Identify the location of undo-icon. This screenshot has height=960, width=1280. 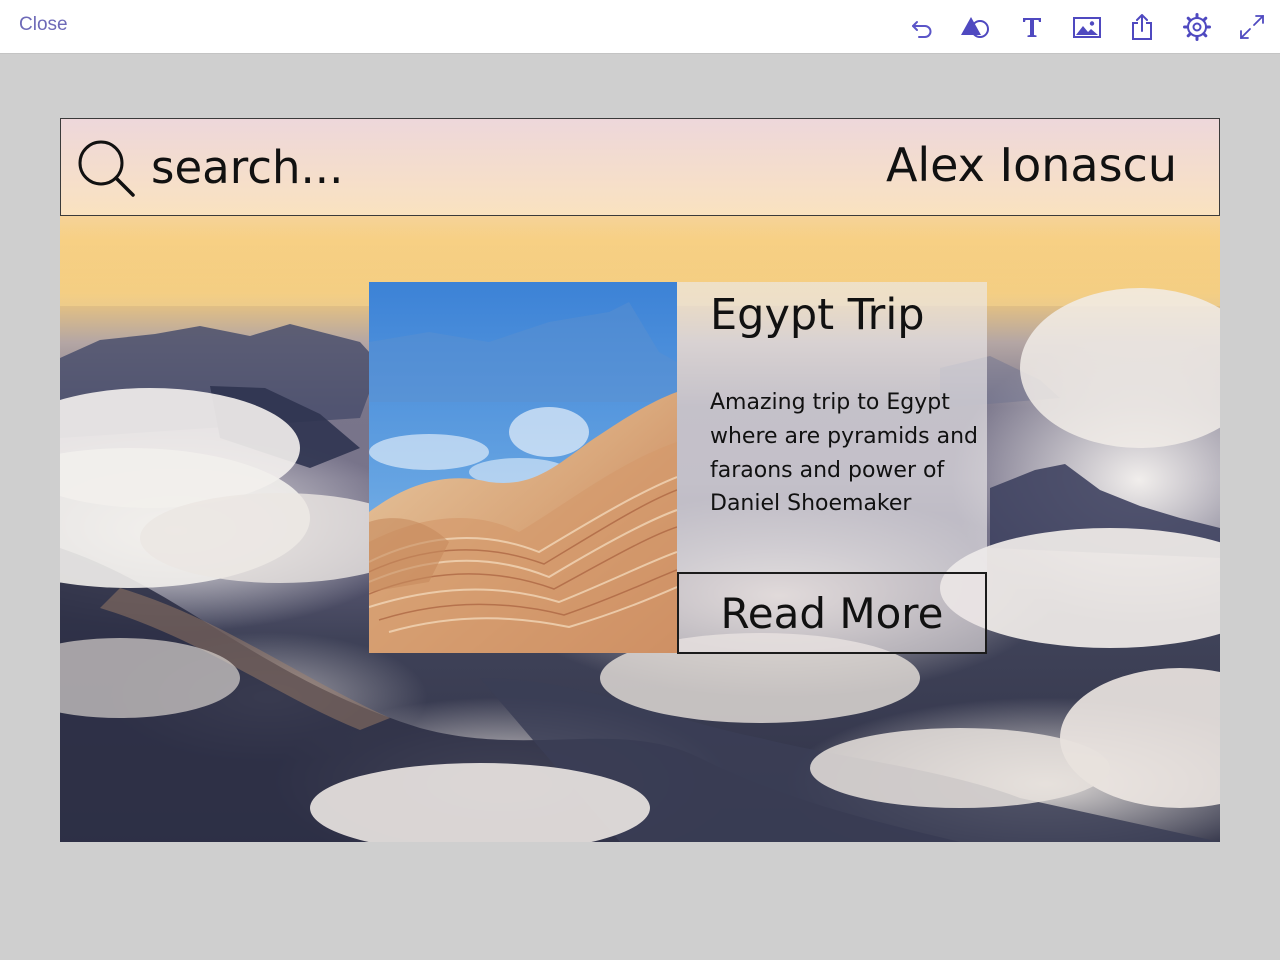
(922, 29).